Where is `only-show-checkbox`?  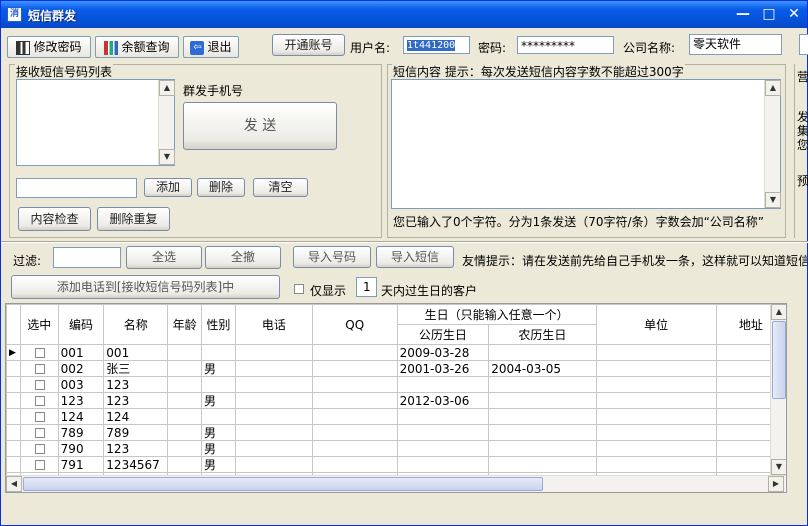
only-show-checkbox is located at coordinates (299, 289).